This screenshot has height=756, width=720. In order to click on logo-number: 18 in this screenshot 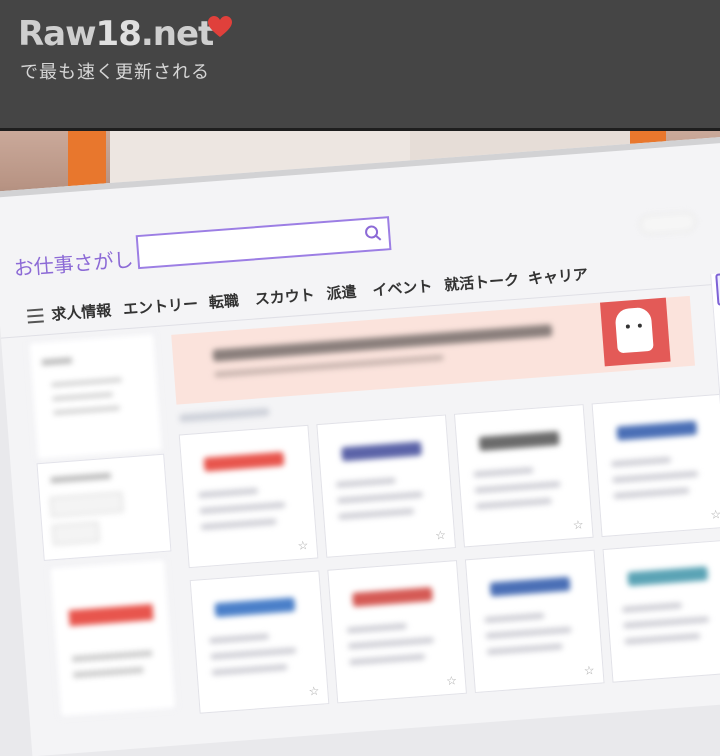, I will do `click(118, 34)`.